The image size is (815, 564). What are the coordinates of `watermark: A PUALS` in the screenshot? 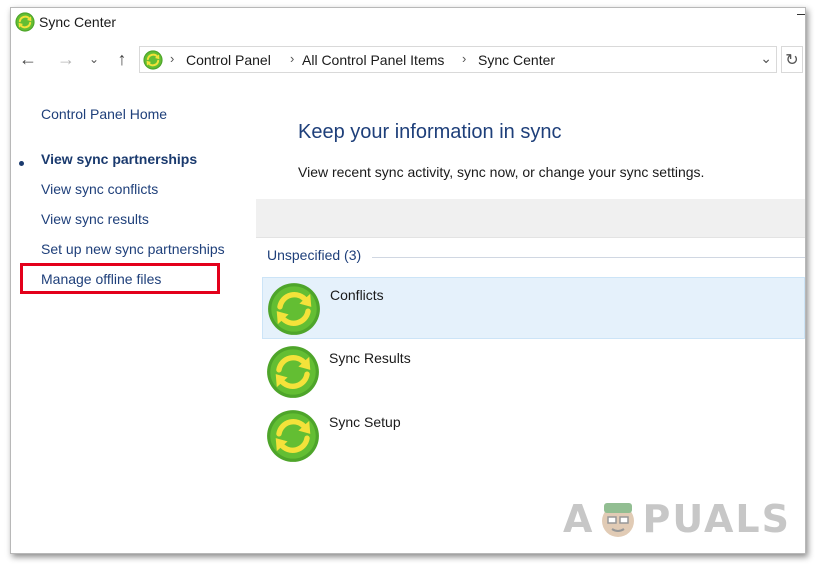 It's located at (677, 519).